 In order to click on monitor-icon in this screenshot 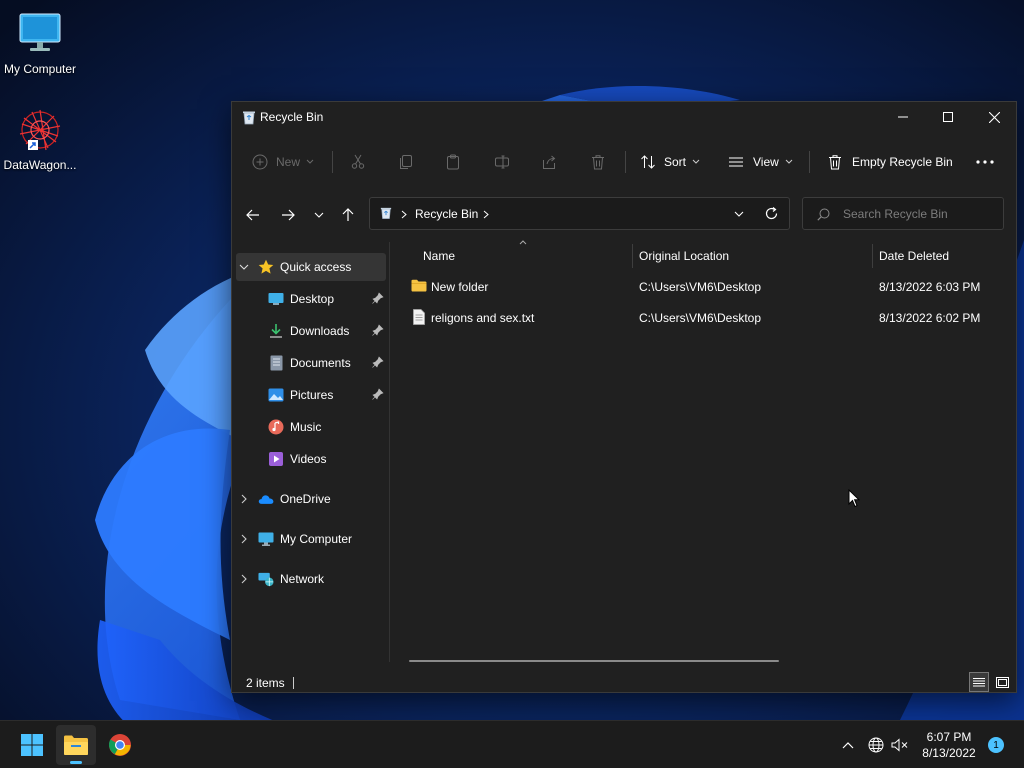, I will do `click(40, 34)`.